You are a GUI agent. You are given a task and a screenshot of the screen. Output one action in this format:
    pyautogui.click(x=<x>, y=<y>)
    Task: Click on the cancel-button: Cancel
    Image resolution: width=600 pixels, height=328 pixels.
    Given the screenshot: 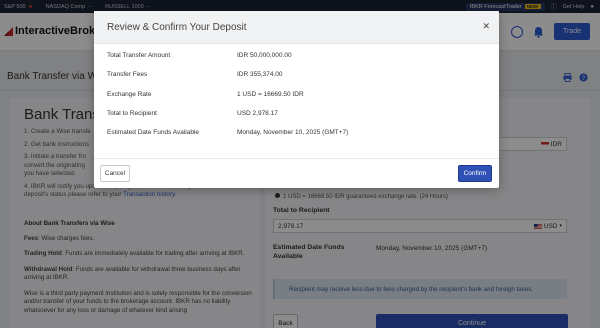 What is the action you would take?
    pyautogui.click(x=115, y=173)
    